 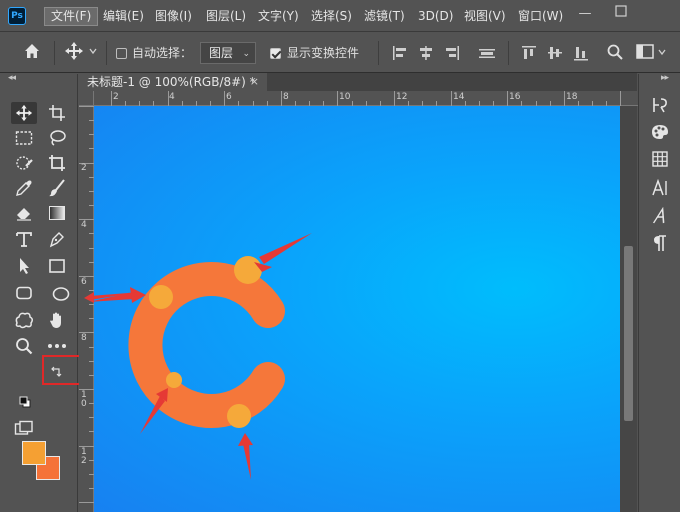 I want to click on artboard-icon, so click(x=57, y=113).